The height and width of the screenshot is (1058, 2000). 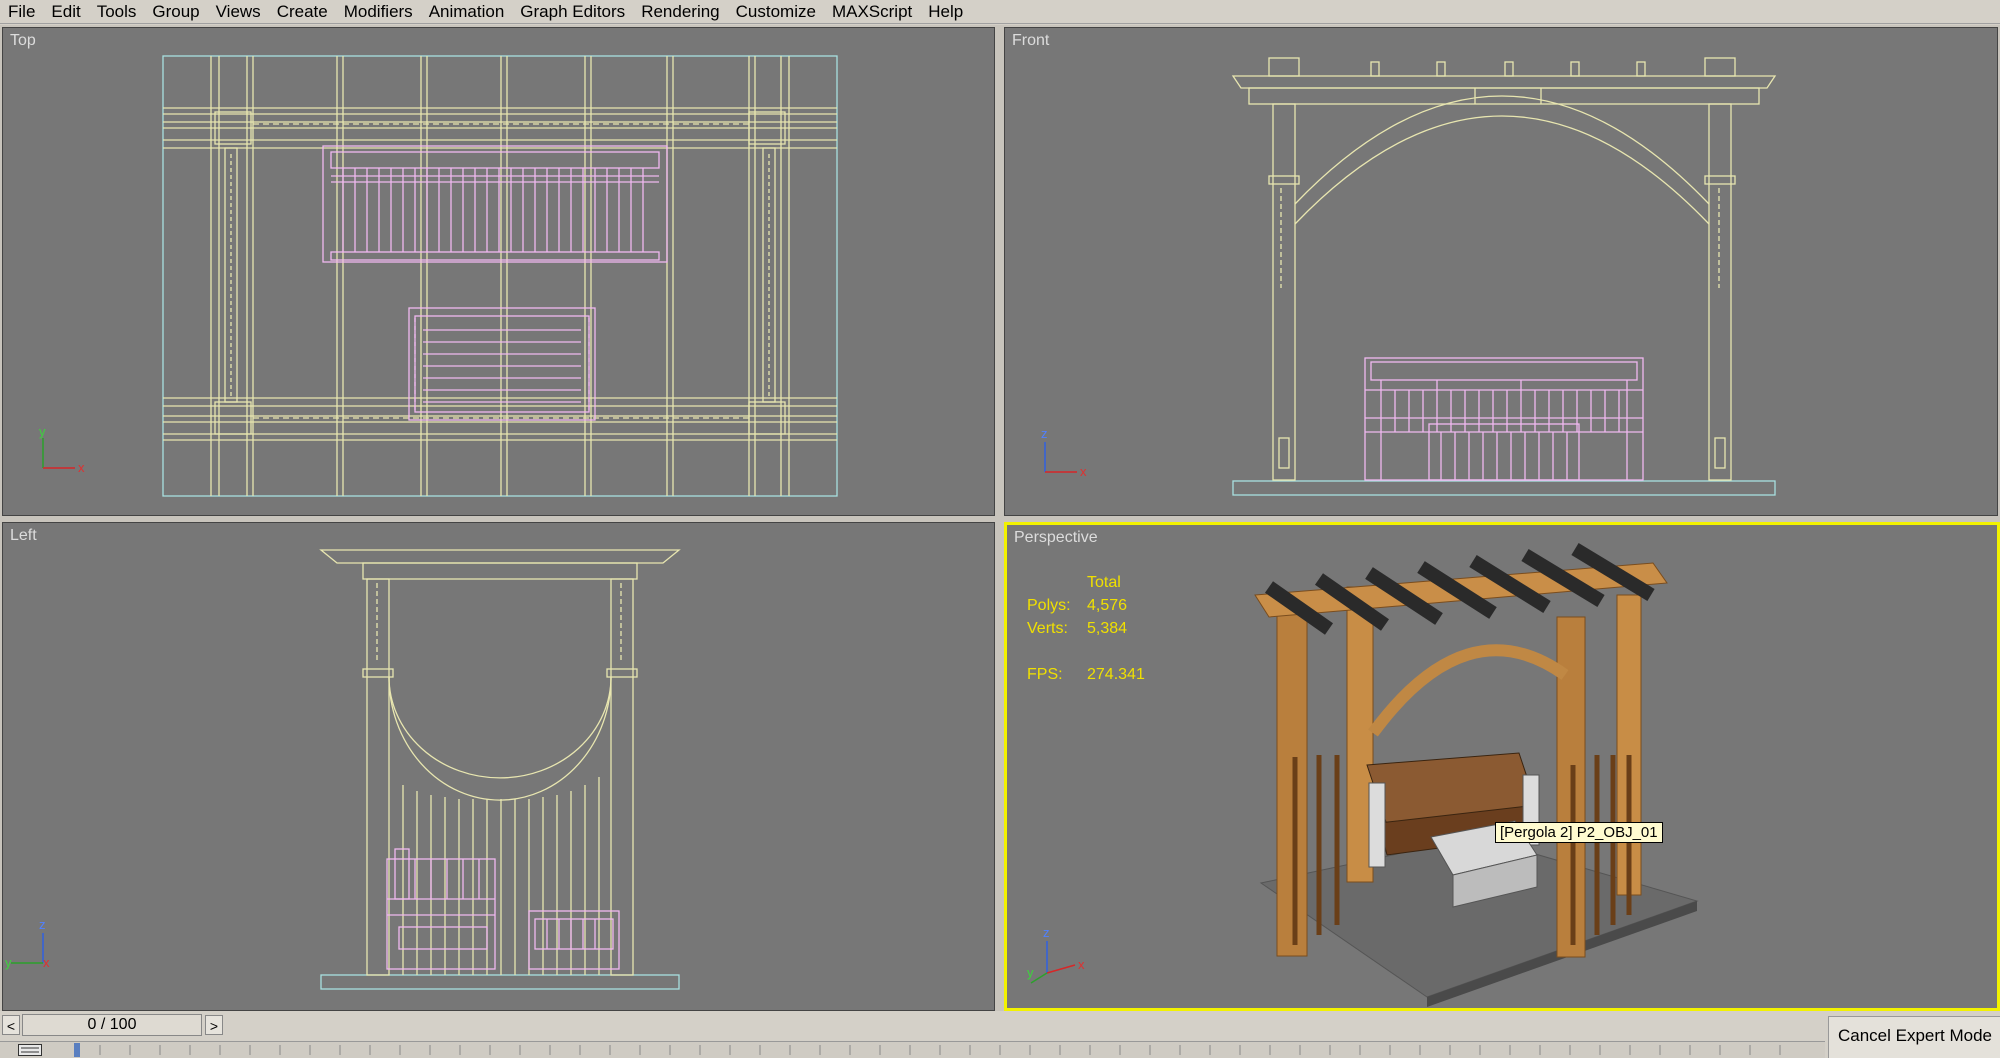 I want to click on object-tooltip: [Pergola 2] P2_OBJ_01, so click(x=1579, y=832).